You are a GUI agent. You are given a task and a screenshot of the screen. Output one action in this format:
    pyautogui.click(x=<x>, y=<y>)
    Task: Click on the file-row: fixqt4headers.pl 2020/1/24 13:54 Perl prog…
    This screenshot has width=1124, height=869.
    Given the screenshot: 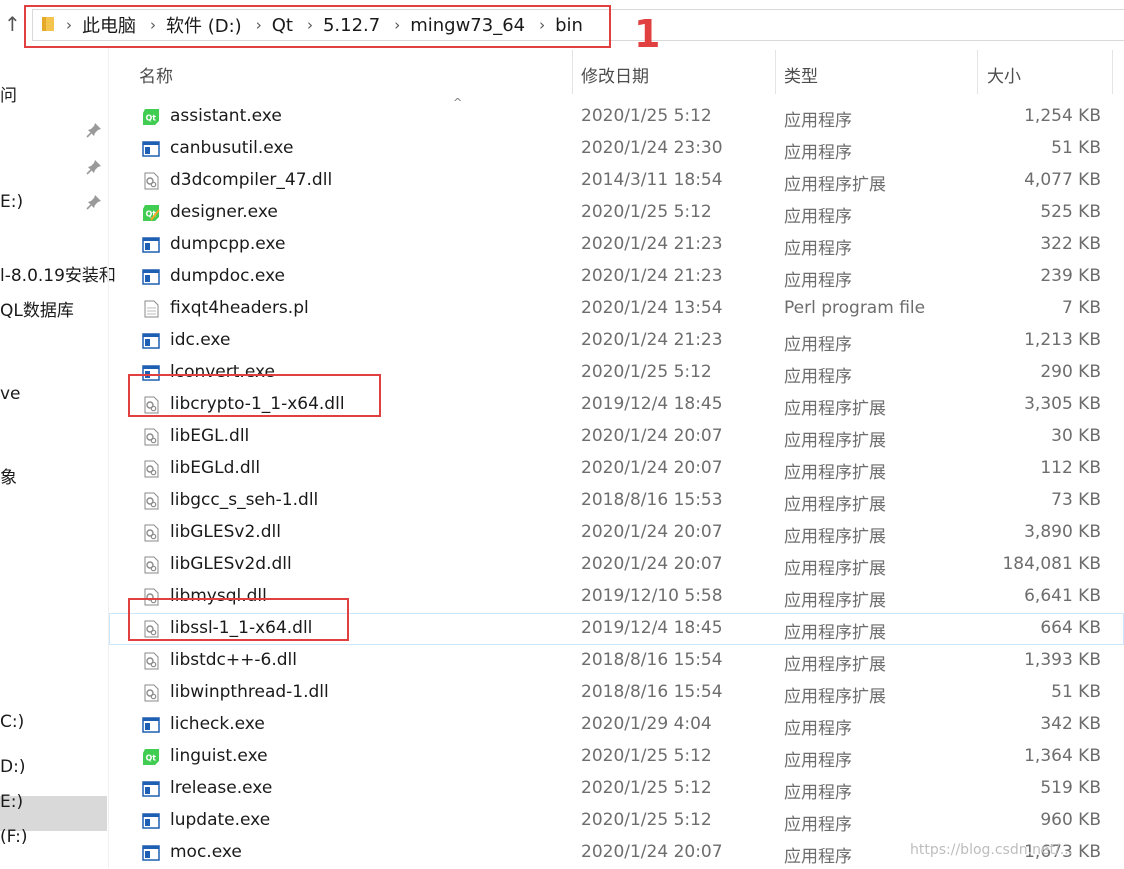 What is the action you would take?
    pyautogui.click(x=616, y=309)
    